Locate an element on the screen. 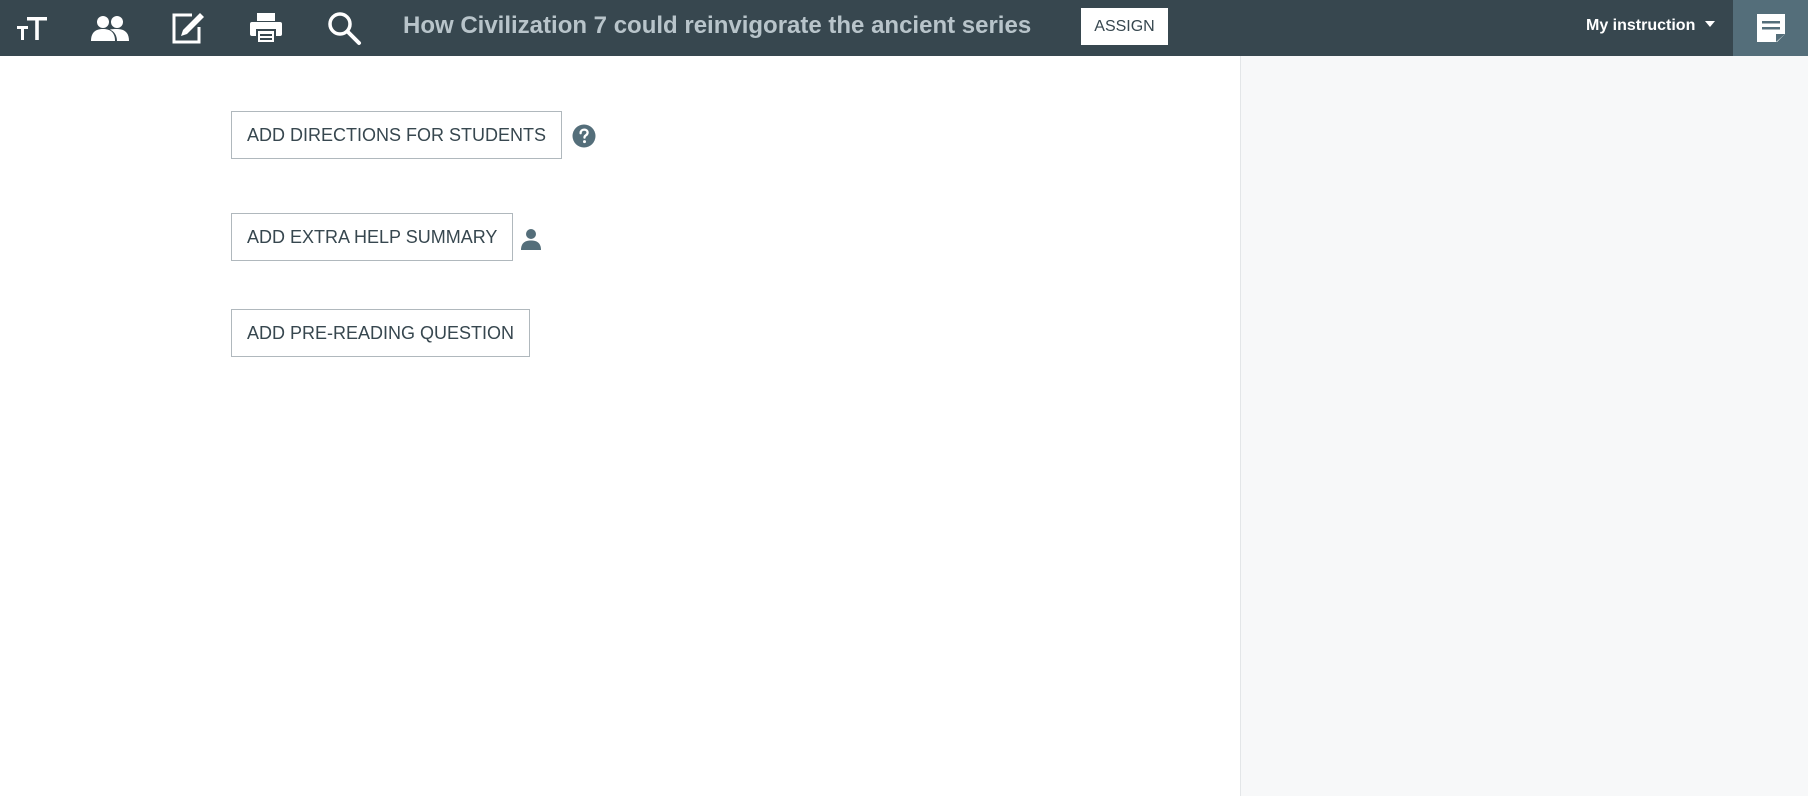  person-icon is located at coordinates (531, 239).